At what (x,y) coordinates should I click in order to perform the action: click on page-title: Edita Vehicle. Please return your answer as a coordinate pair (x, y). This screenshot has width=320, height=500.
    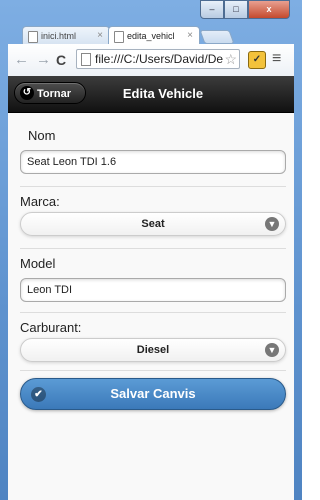
    Looking at the image, I should click on (163, 93).